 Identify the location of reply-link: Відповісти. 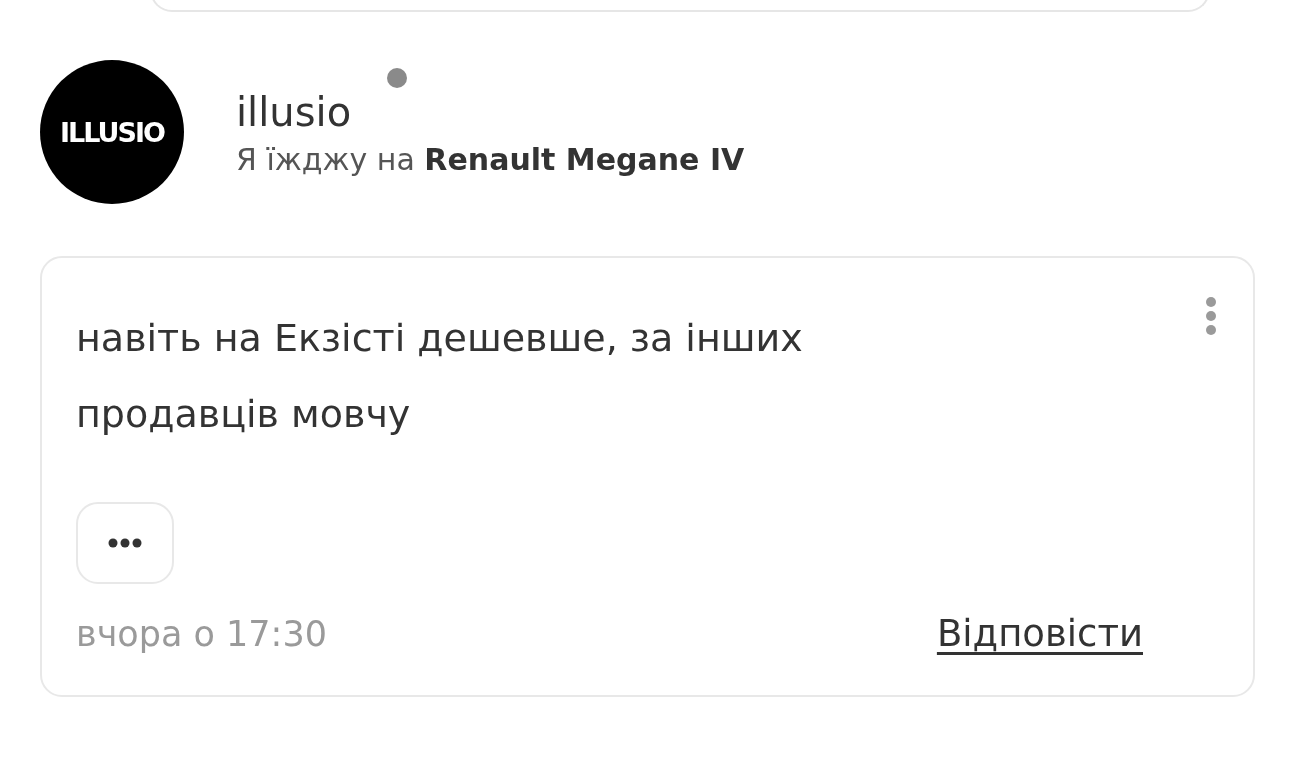
(1039, 633).